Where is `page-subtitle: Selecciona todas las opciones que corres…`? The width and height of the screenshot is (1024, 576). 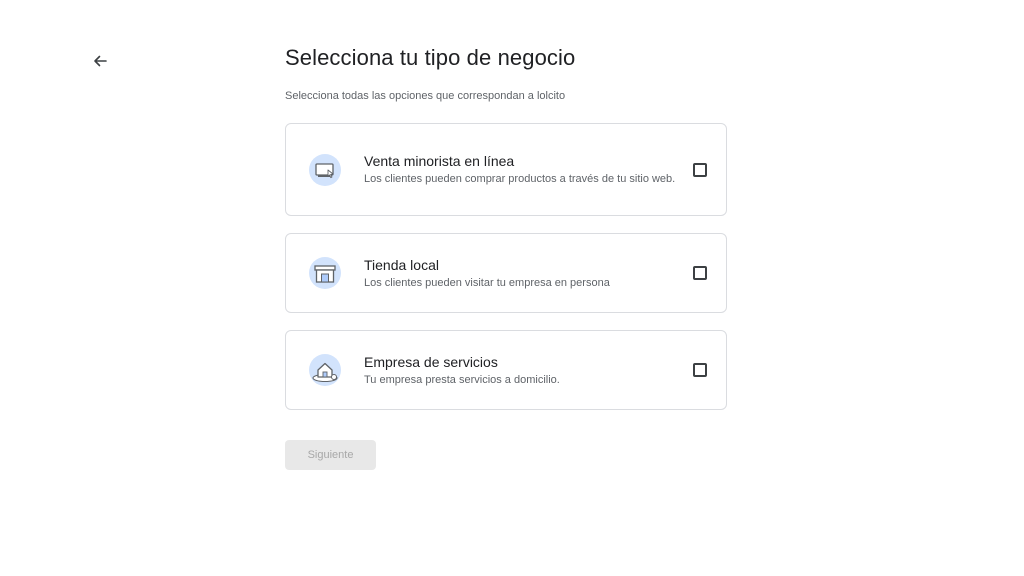 page-subtitle: Selecciona todas las opciones que corres… is located at coordinates (425, 96).